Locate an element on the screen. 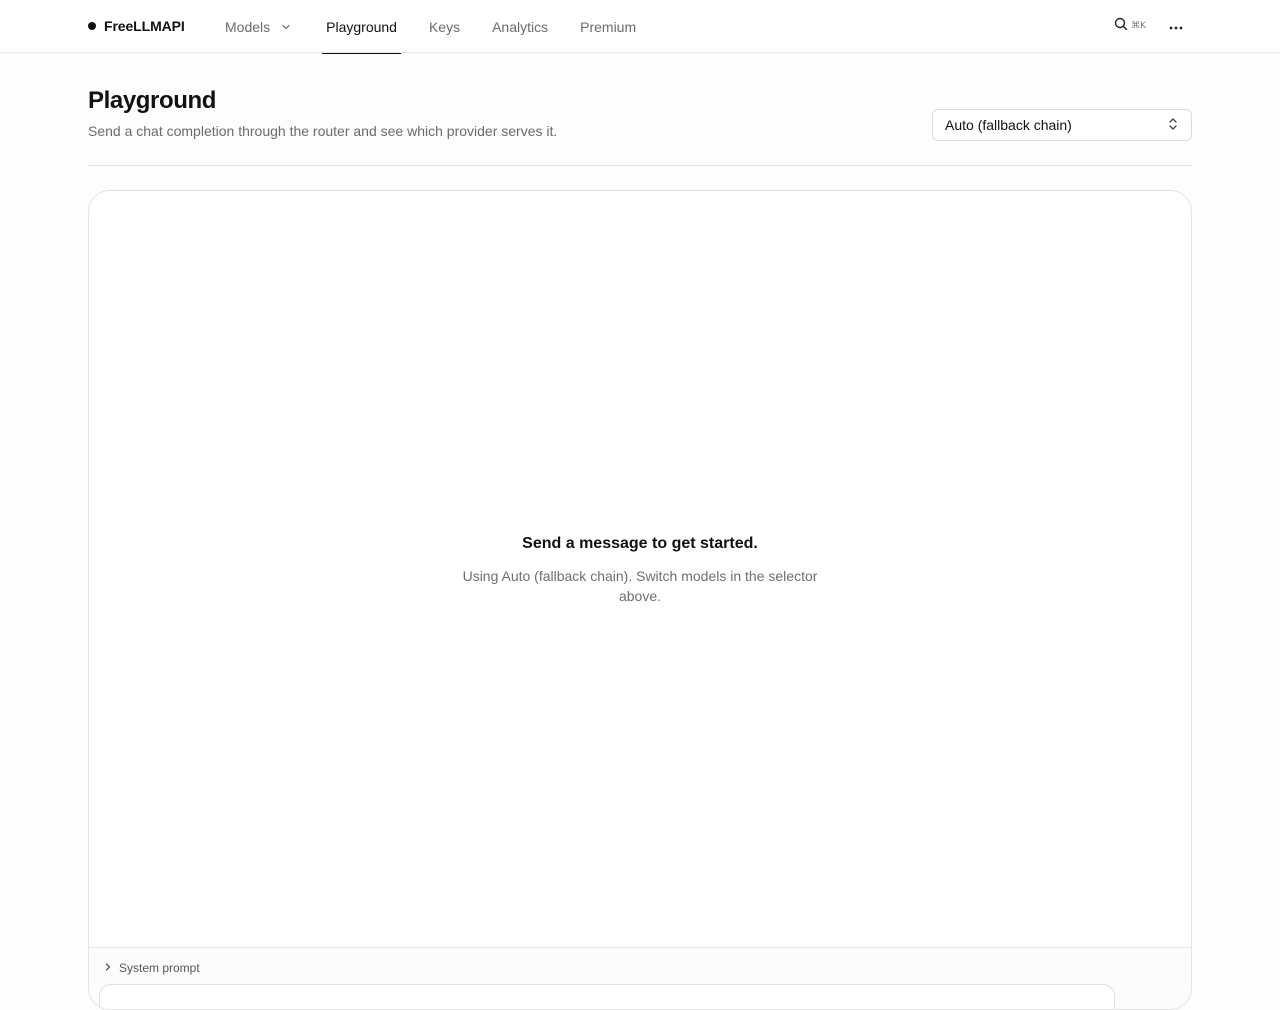  system-prompt-toggle: System prompt is located at coordinates (151, 968).